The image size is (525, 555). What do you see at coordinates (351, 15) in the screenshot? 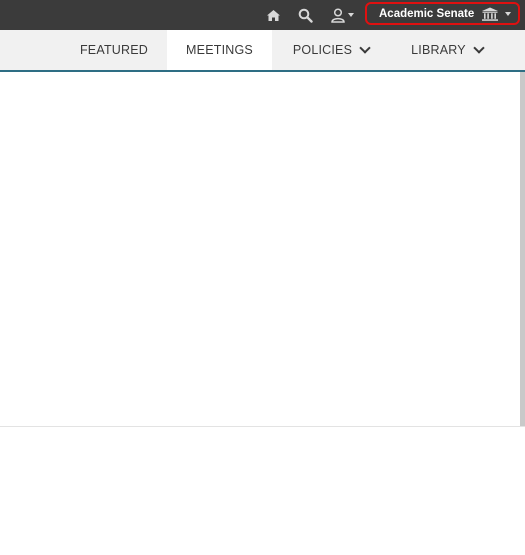
I see `user-menu-caret-icon` at bounding box center [351, 15].